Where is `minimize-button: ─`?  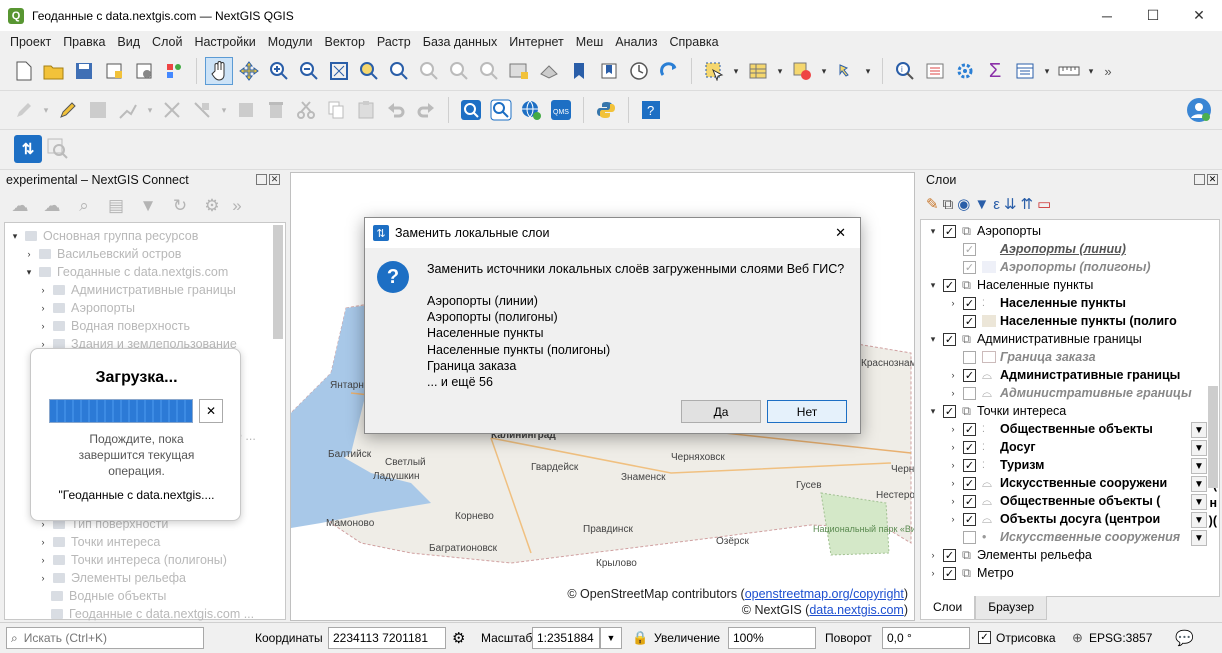
minimize-button: ─ is located at coordinates (1107, 15).